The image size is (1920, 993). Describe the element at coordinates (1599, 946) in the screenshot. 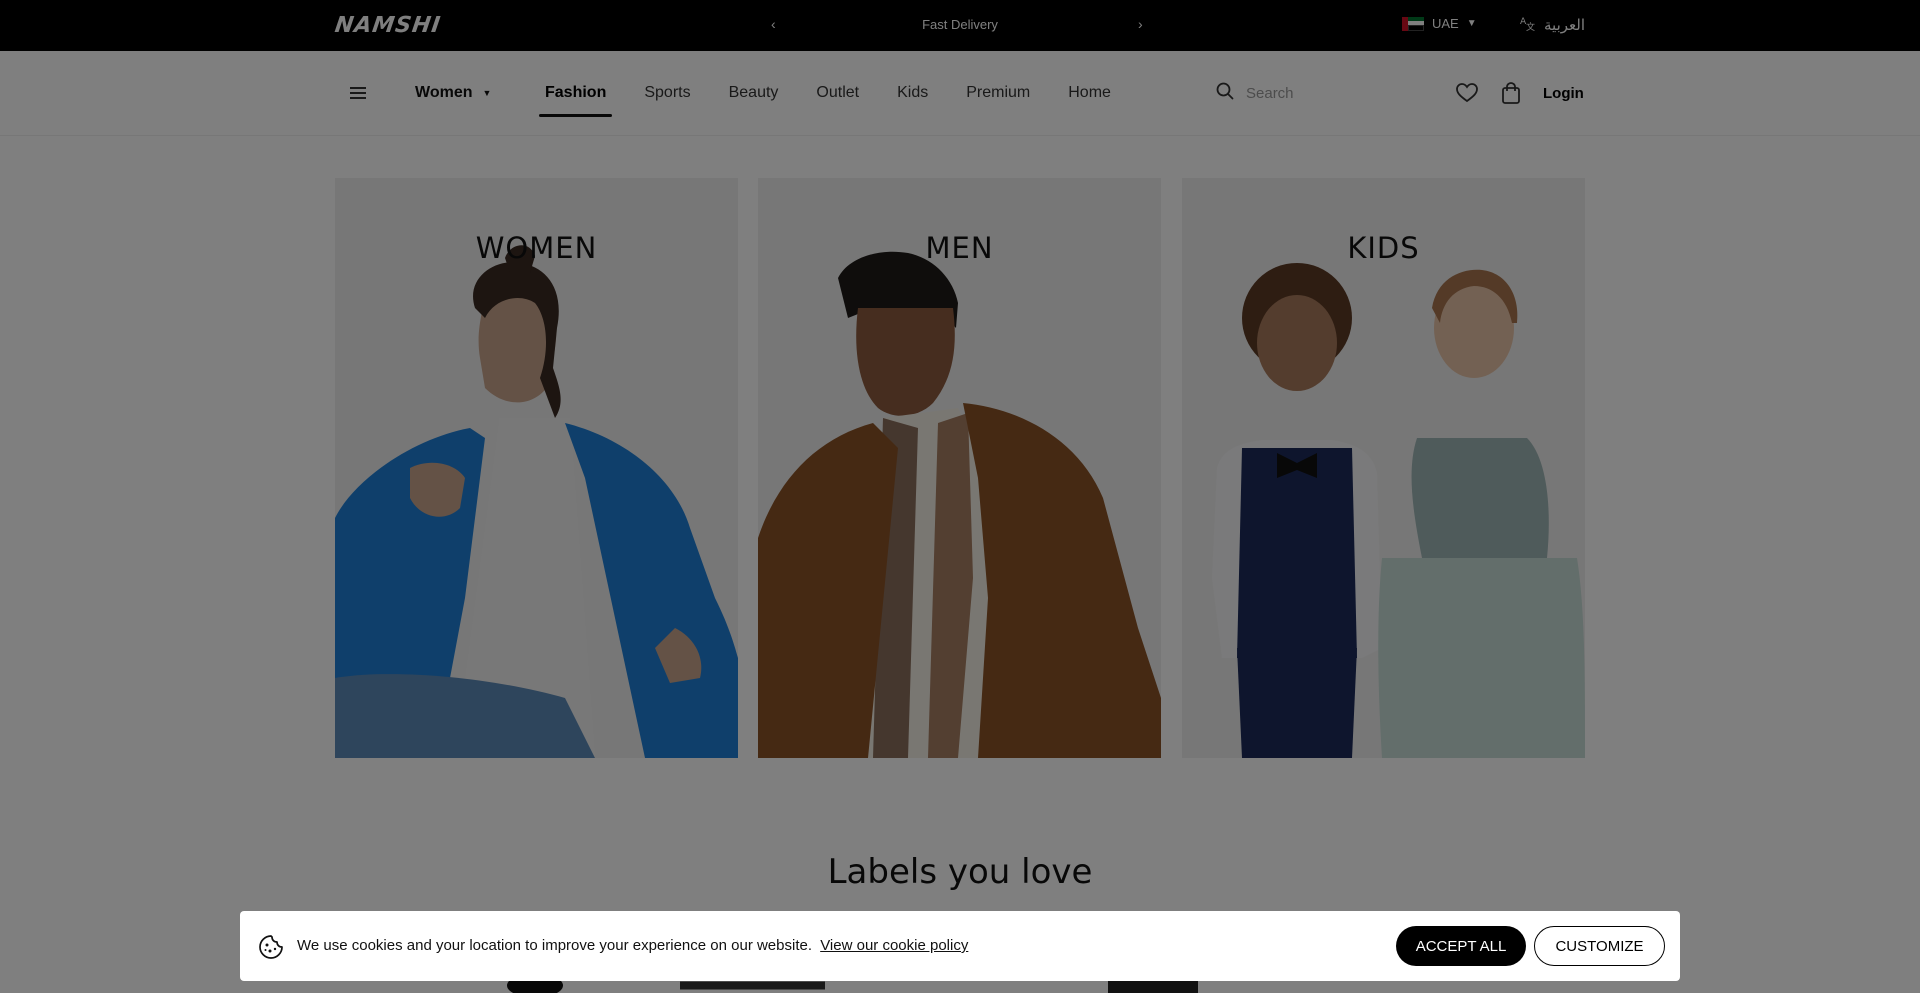

I see `customize-button: CUSTOMIZE` at that location.